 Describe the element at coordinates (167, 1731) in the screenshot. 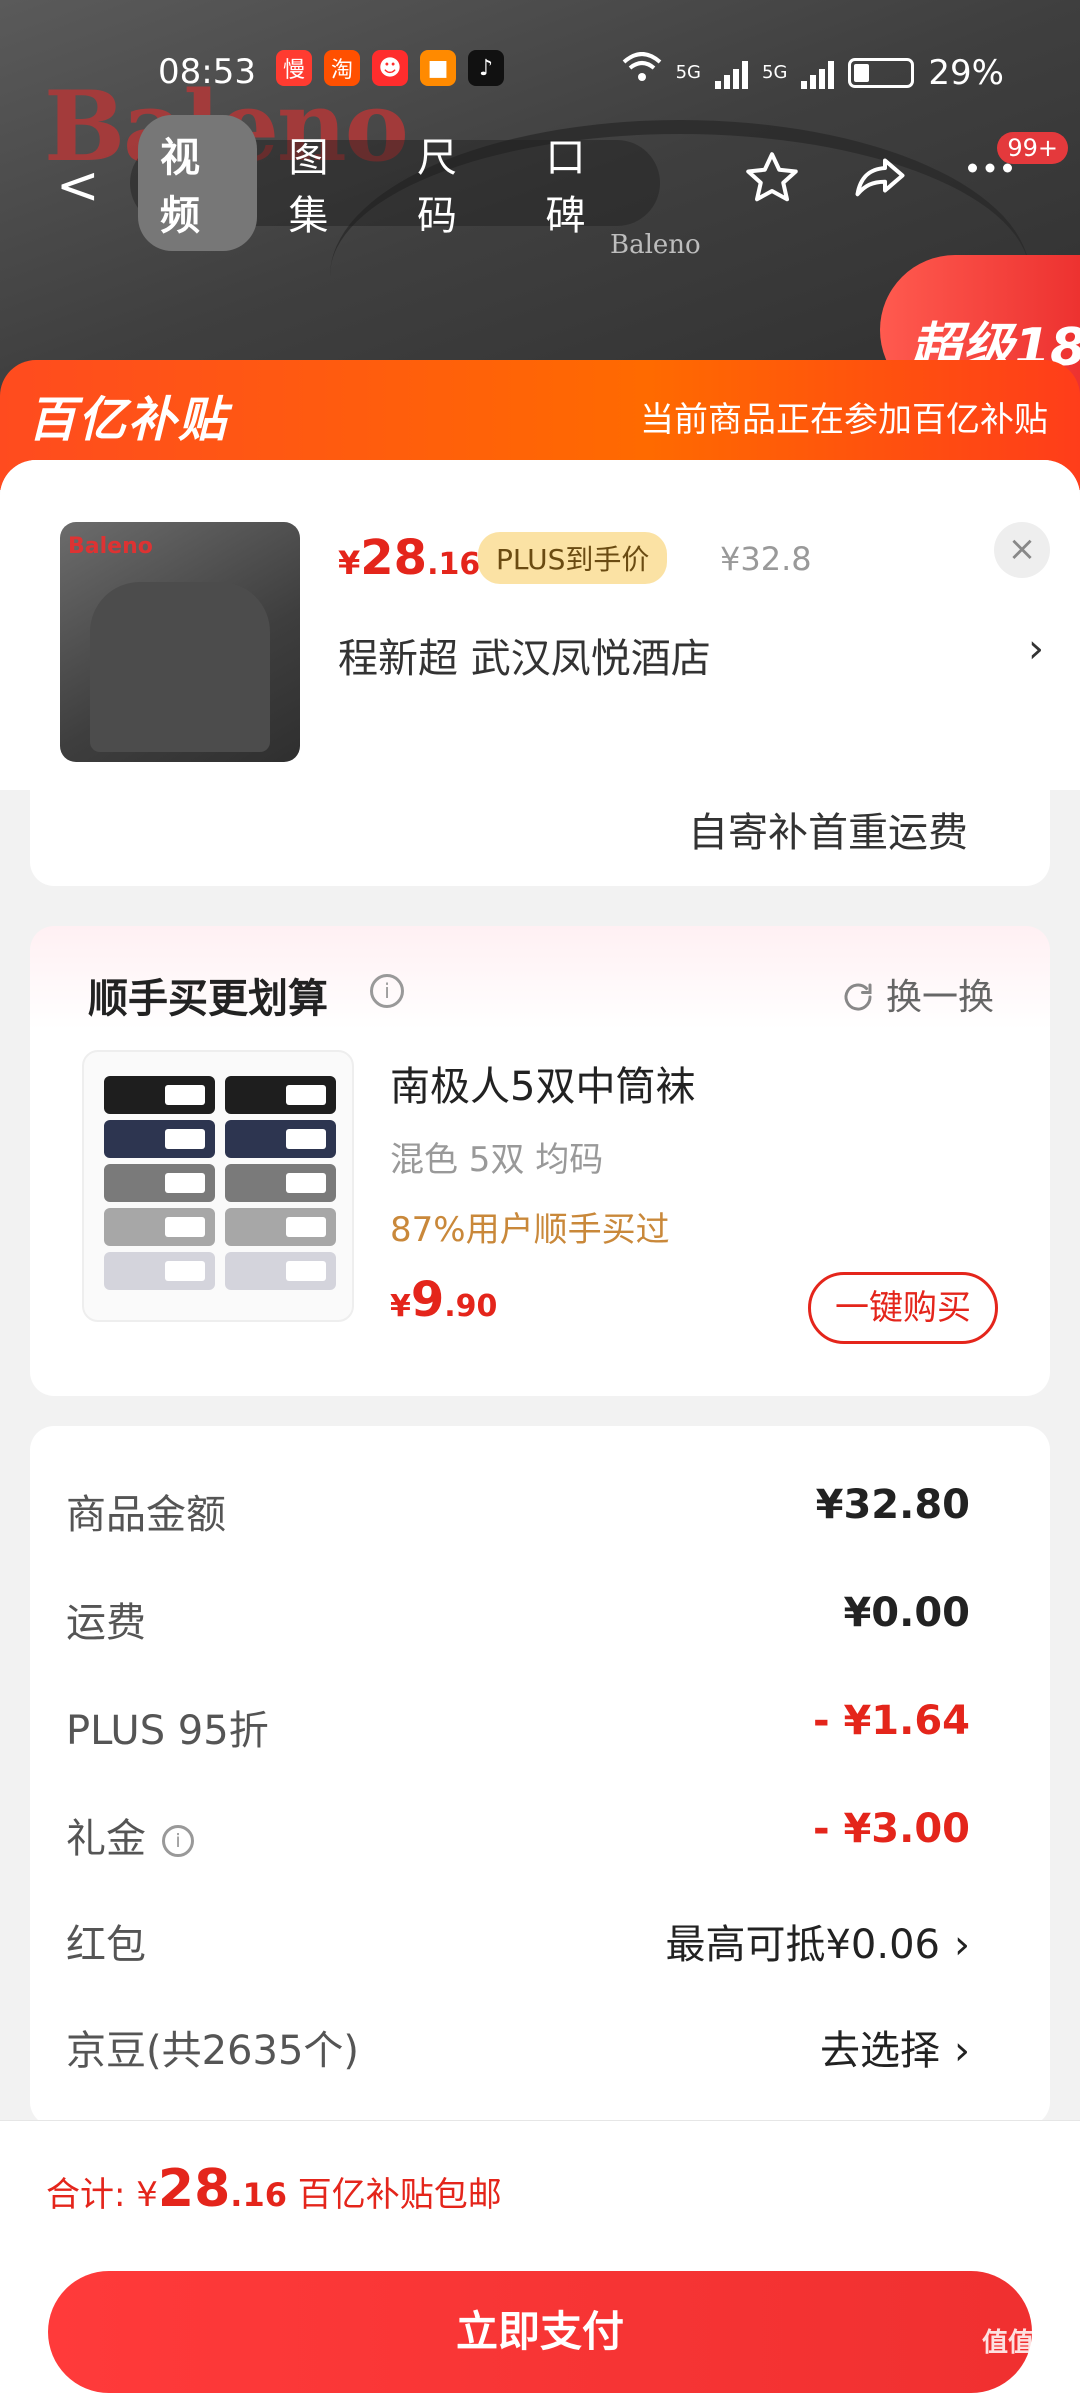

I see `plus-discount-label: PLUS 95折` at that location.